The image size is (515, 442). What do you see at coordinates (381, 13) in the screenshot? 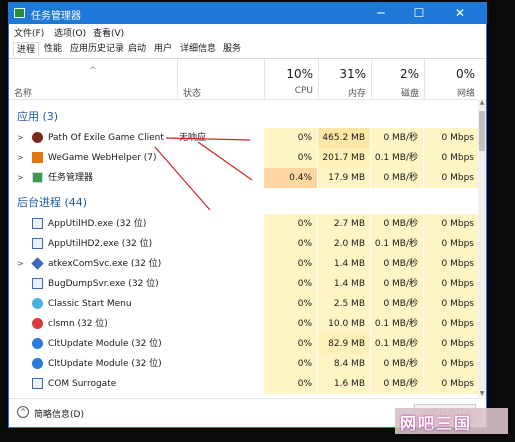
I see `minimize-button: ─` at bounding box center [381, 13].